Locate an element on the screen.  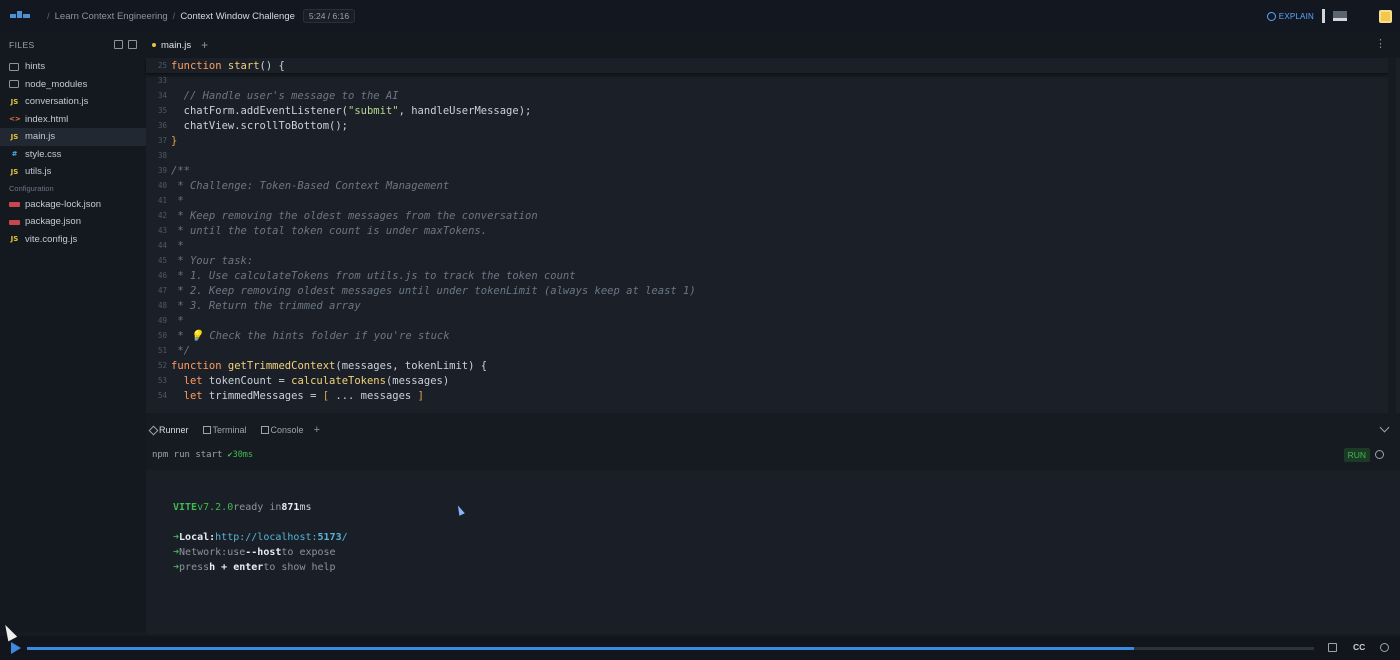
video-progress-bar is located at coordinates (670, 648).